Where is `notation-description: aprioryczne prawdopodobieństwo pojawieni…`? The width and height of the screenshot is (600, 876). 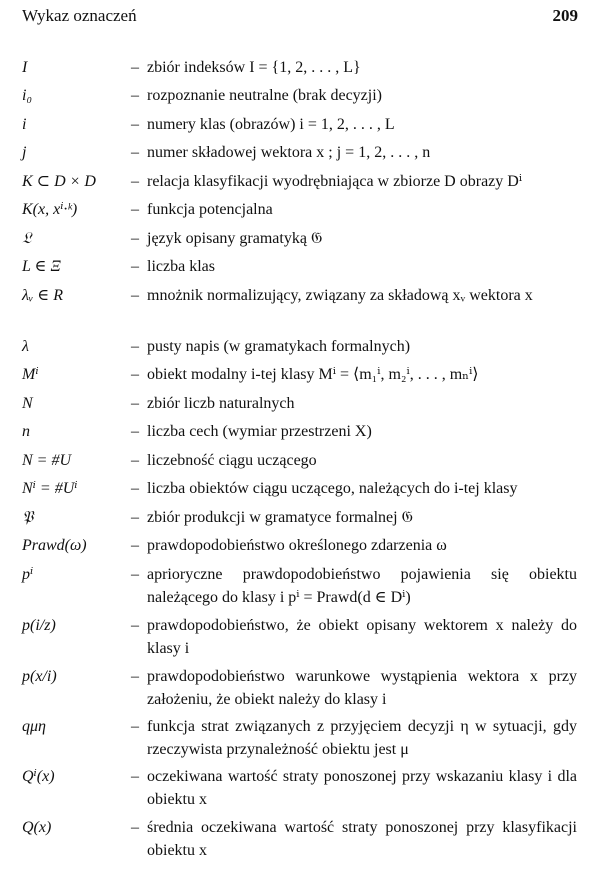 notation-description: aprioryczne prawdopodobieństwo pojawieni… is located at coordinates (362, 586).